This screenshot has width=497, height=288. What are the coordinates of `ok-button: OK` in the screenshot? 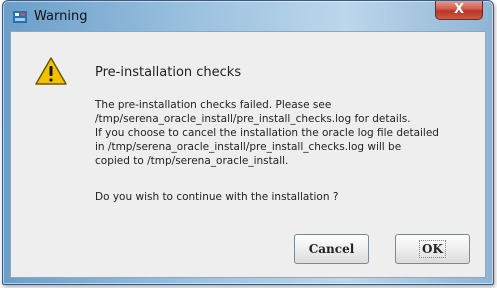 It's located at (432, 249).